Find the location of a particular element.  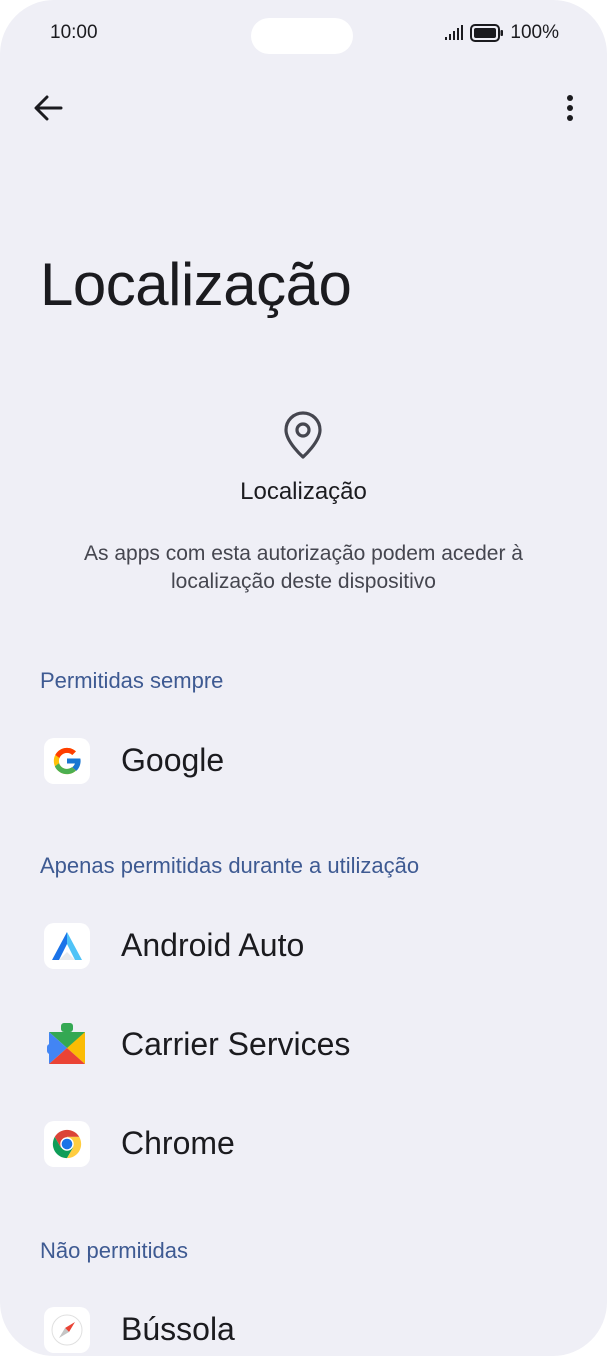

more-options-button is located at coordinates (570, 108).